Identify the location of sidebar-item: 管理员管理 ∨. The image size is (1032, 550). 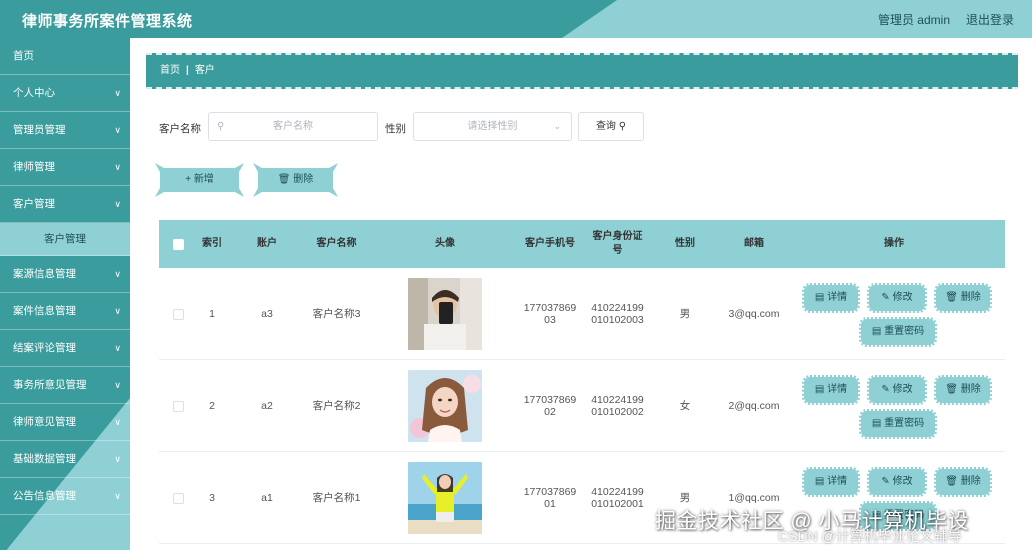
(65, 130).